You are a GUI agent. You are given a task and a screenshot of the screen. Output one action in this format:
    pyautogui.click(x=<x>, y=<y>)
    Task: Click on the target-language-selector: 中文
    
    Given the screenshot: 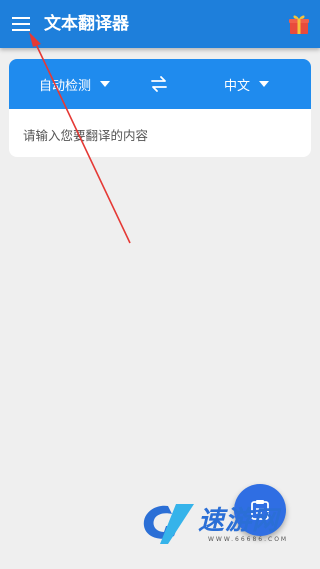 What is the action you would take?
    pyautogui.click(x=247, y=84)
    